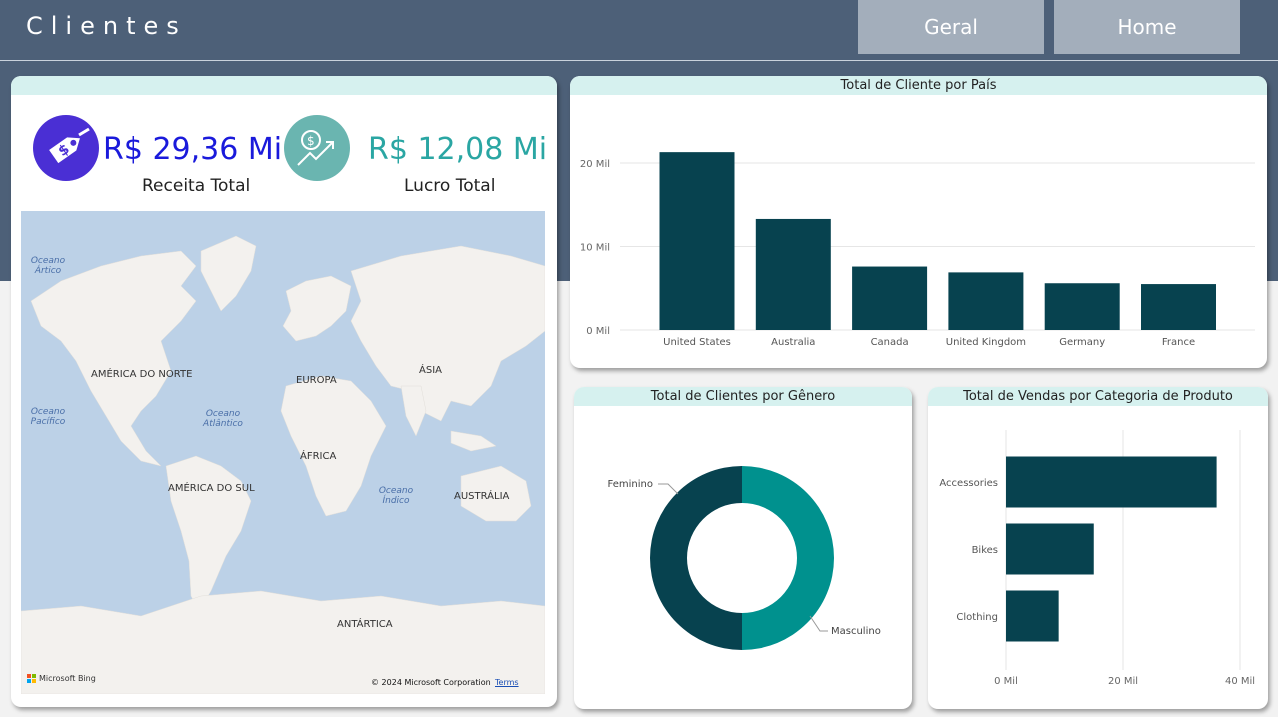  I want to click on card-header-strip, so click(284, 85).